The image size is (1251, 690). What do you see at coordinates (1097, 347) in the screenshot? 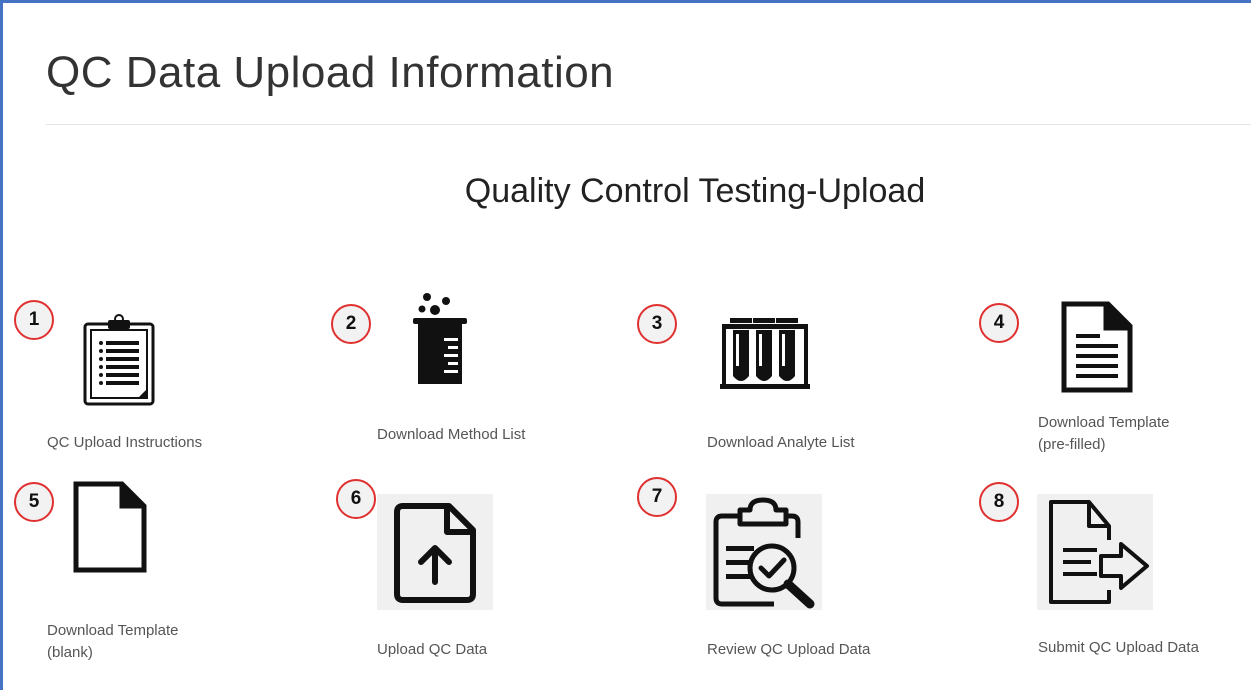
I see `filled-document-icon` at bounding box center [1097, 347].